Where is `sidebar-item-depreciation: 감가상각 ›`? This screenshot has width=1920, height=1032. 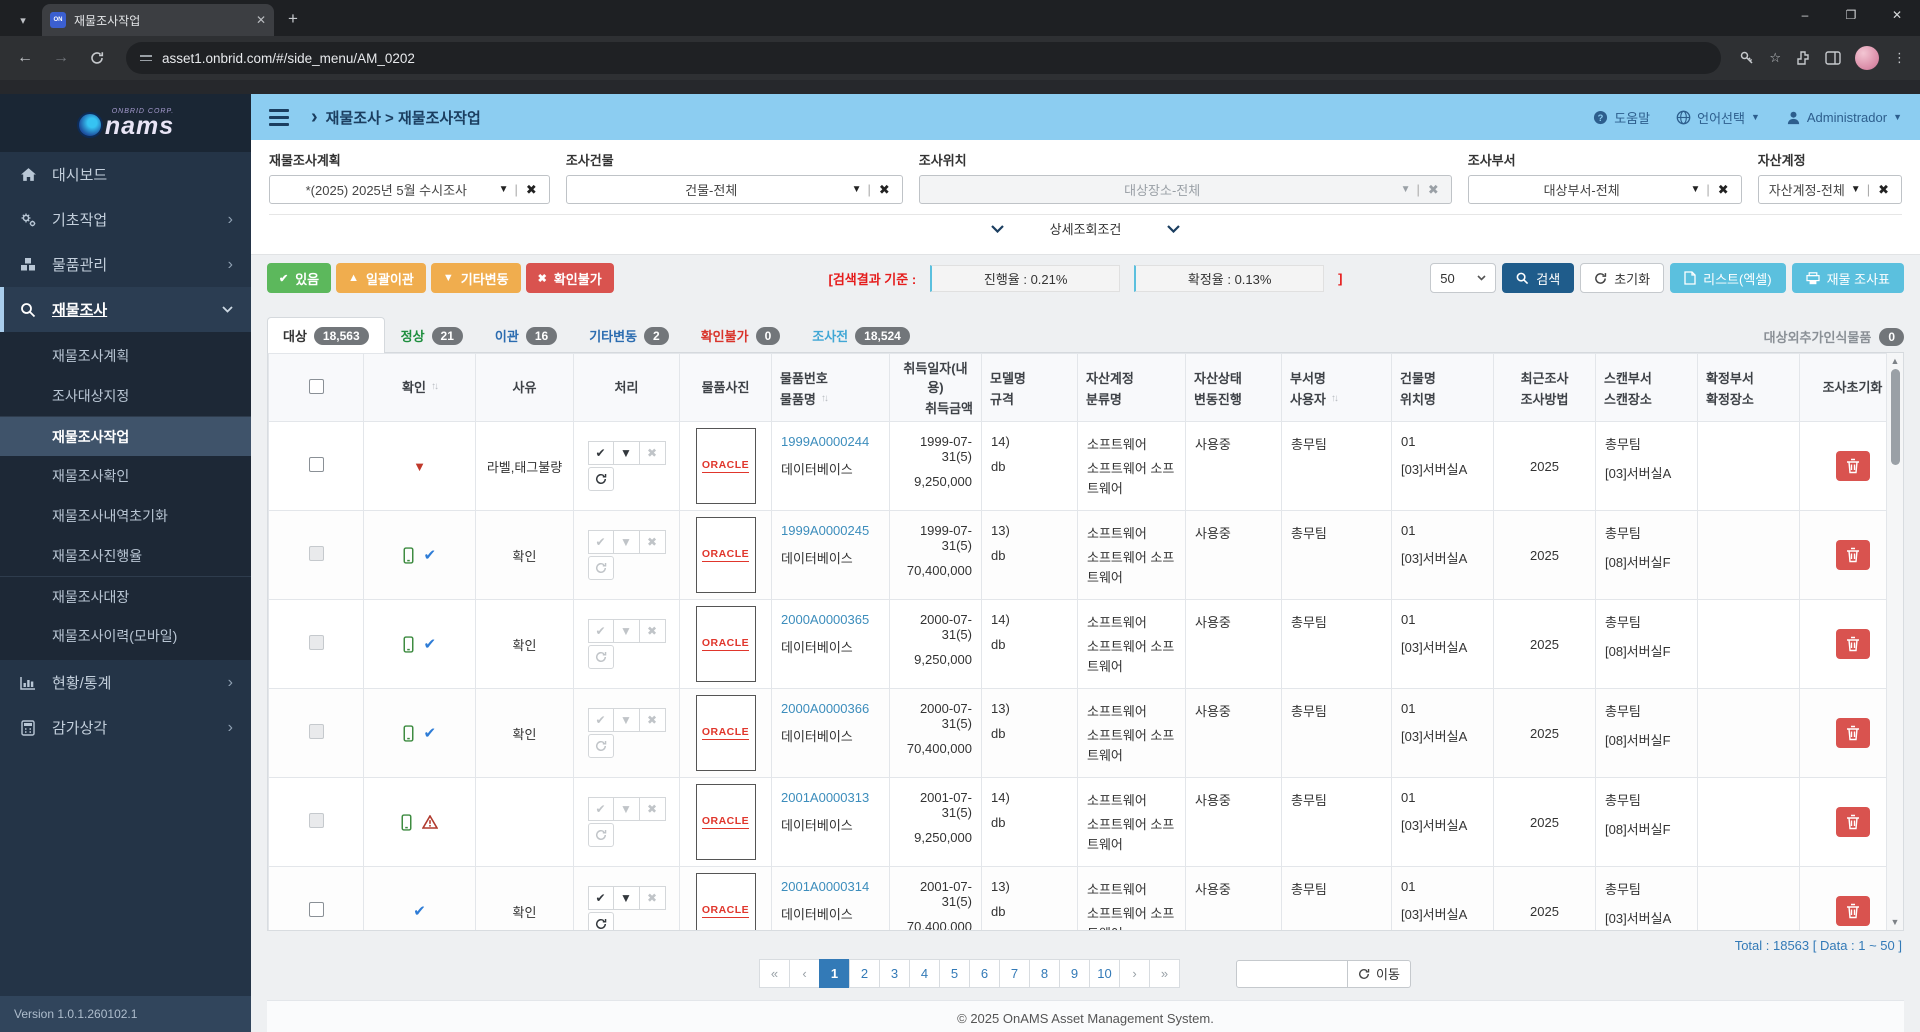 sidebar-item-depreciation: 감가상각 › is located at coordinates (125, 727).